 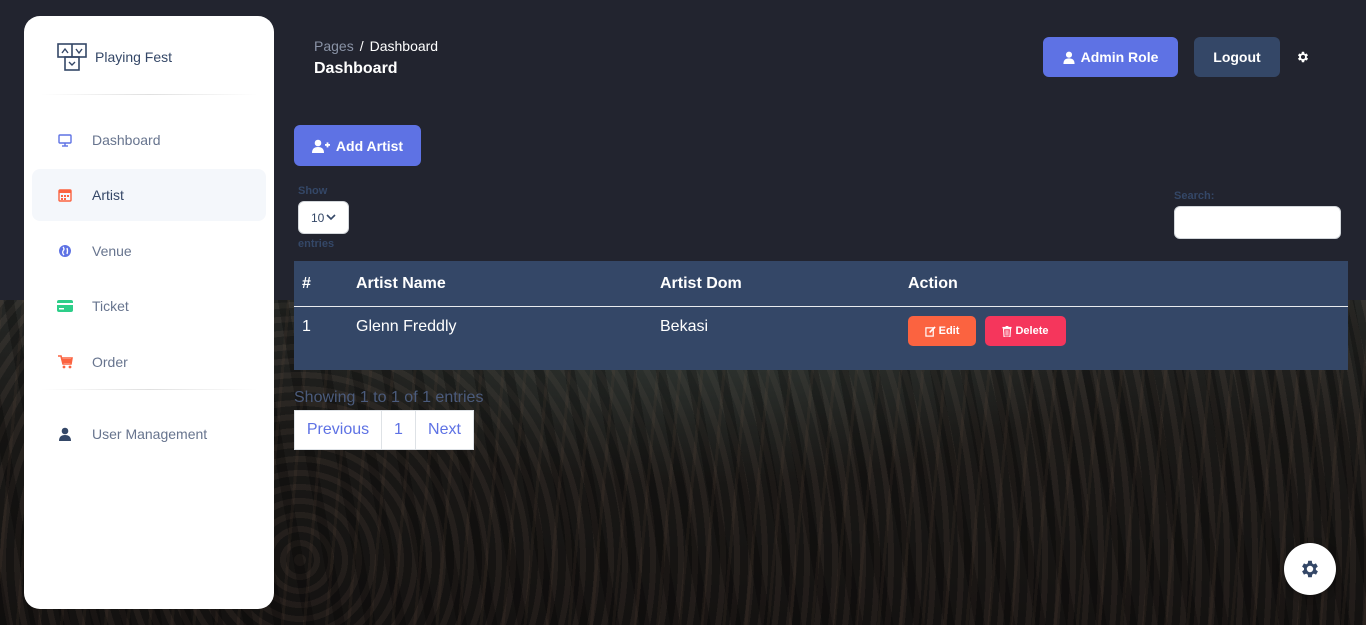 I want to click on trash-icon, so click(x=1007, y=331).